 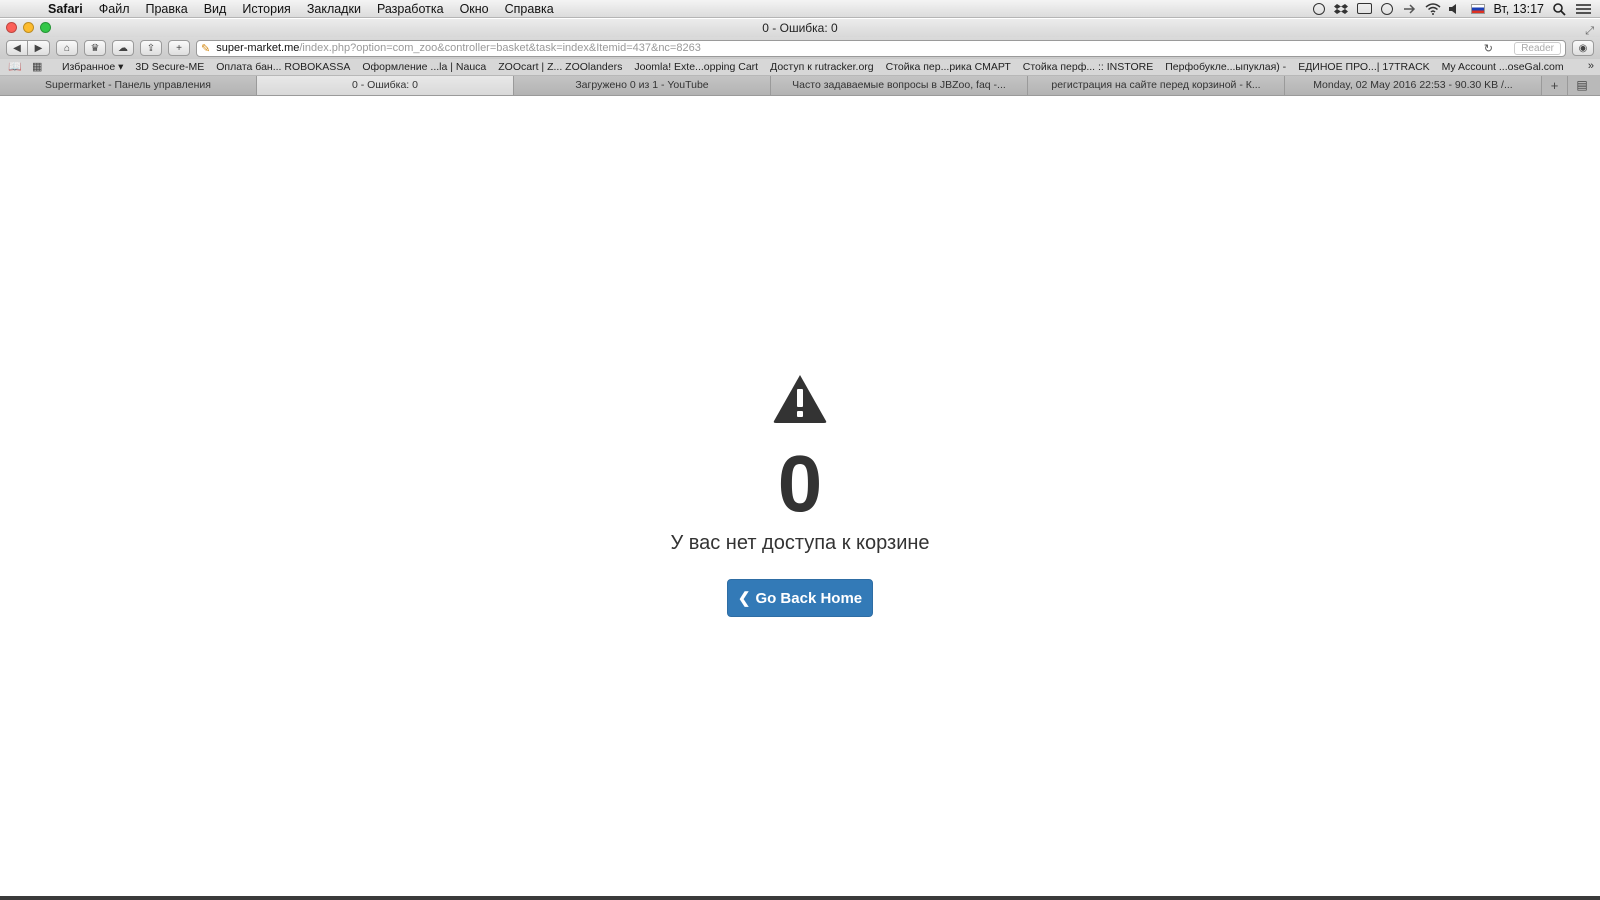 I want to click on volume-icon, so click(x=1455, y=9).